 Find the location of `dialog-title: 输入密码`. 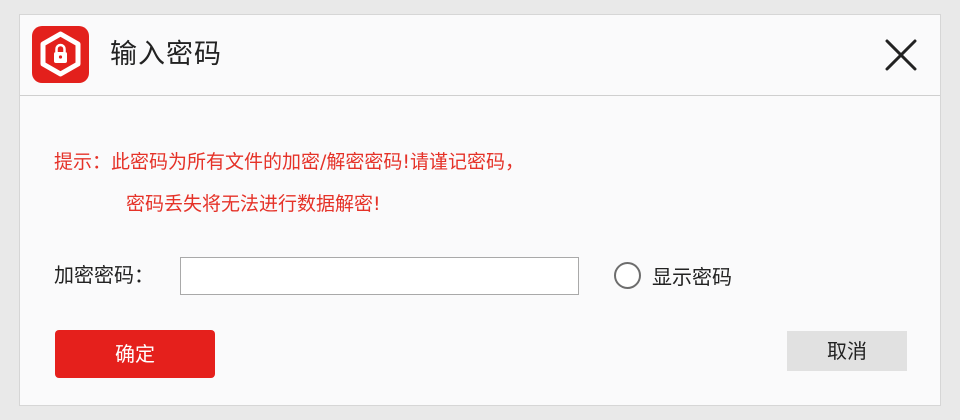

dialog-title: 输入密码 is located at coordinates (166, 54).